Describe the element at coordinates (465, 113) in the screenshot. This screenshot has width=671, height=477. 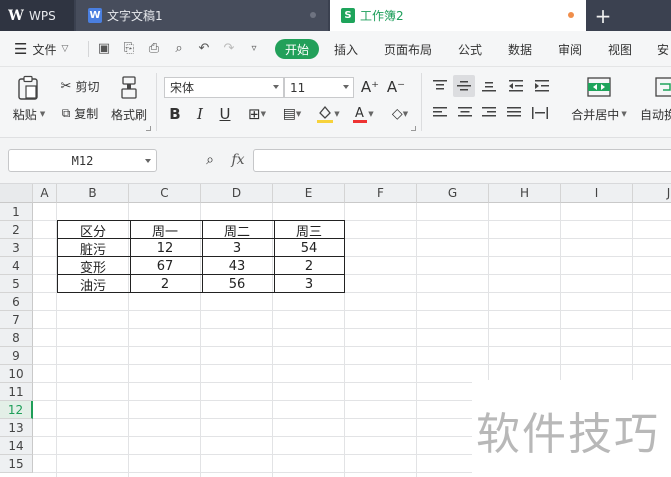
I see `align-center-icon` at that location.